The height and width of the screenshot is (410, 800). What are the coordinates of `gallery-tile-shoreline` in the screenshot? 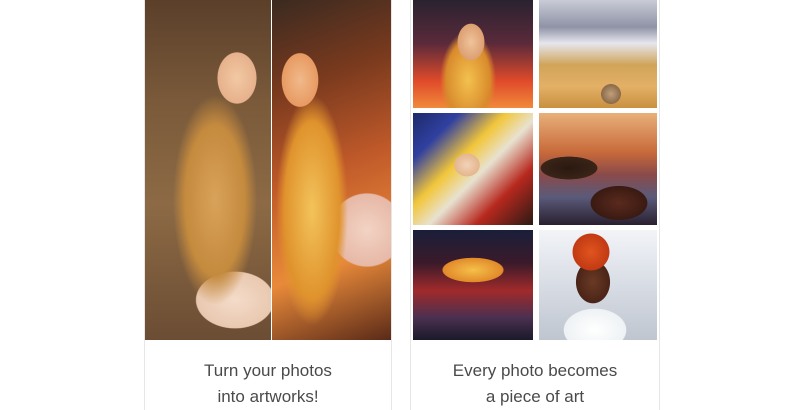 It's located at (598, 169).